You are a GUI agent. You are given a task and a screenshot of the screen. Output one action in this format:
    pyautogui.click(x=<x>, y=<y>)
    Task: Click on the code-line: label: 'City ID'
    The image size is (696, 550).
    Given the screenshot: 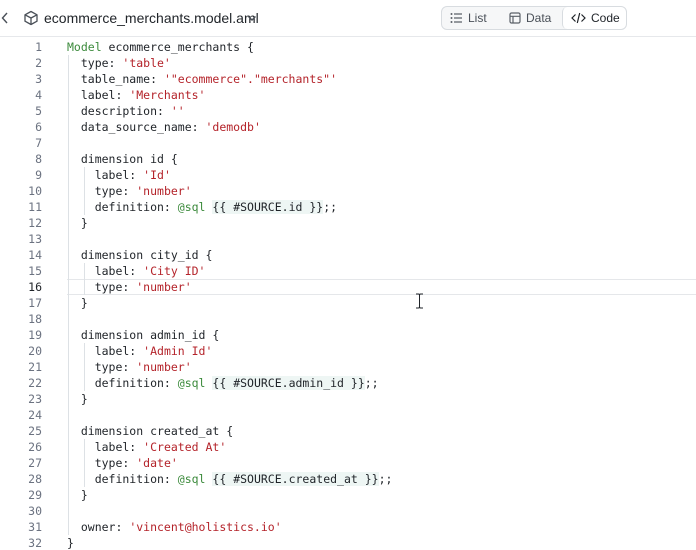 What is the action you would take?
    pyautogui.click(x=381, y=271)
    